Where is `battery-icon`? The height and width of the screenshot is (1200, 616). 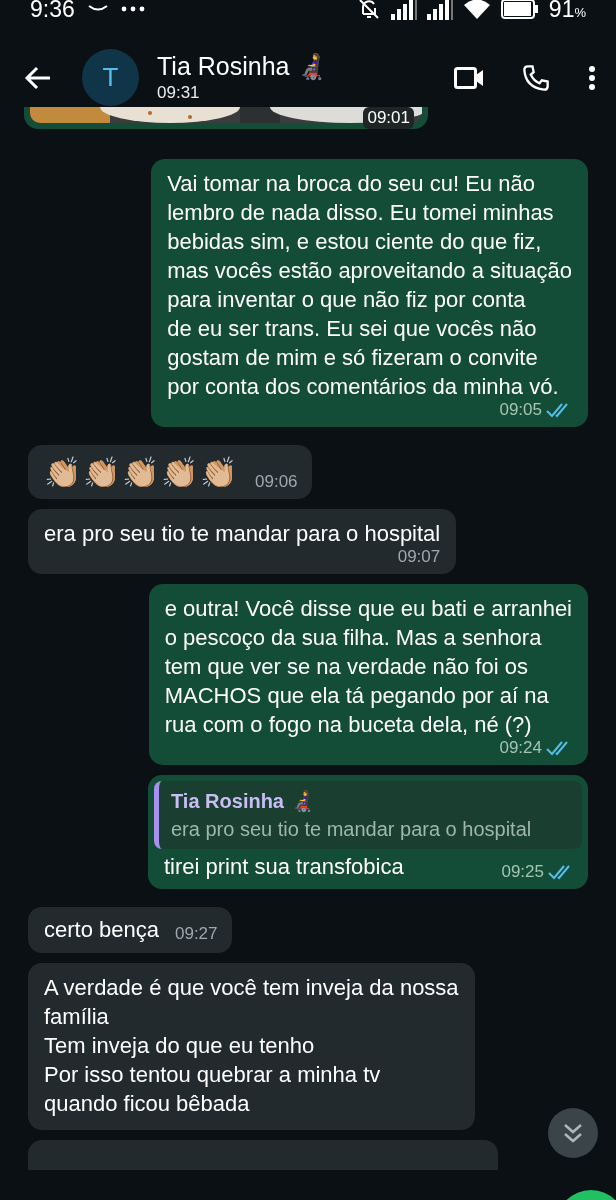 battery-icon is located at coordinates (519, 9).